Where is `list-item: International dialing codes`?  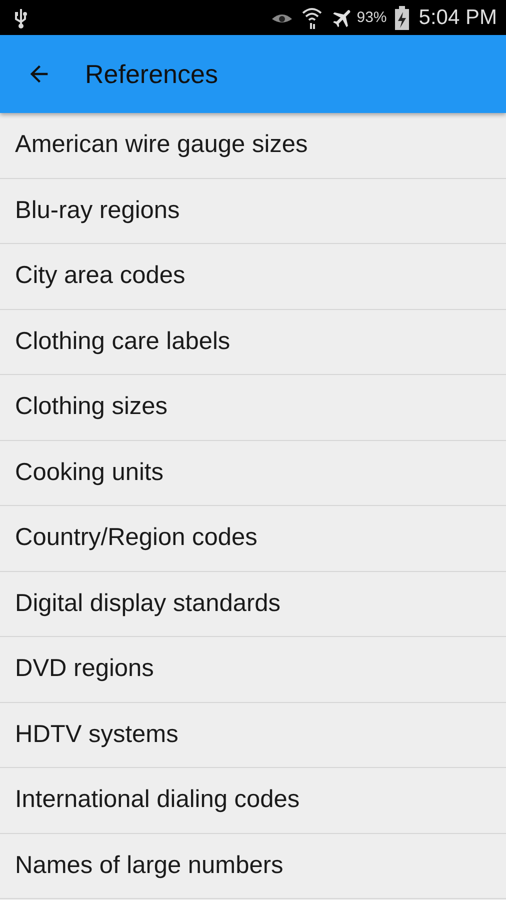
list-item: International dialing codes is located at coordinates (253, 801).